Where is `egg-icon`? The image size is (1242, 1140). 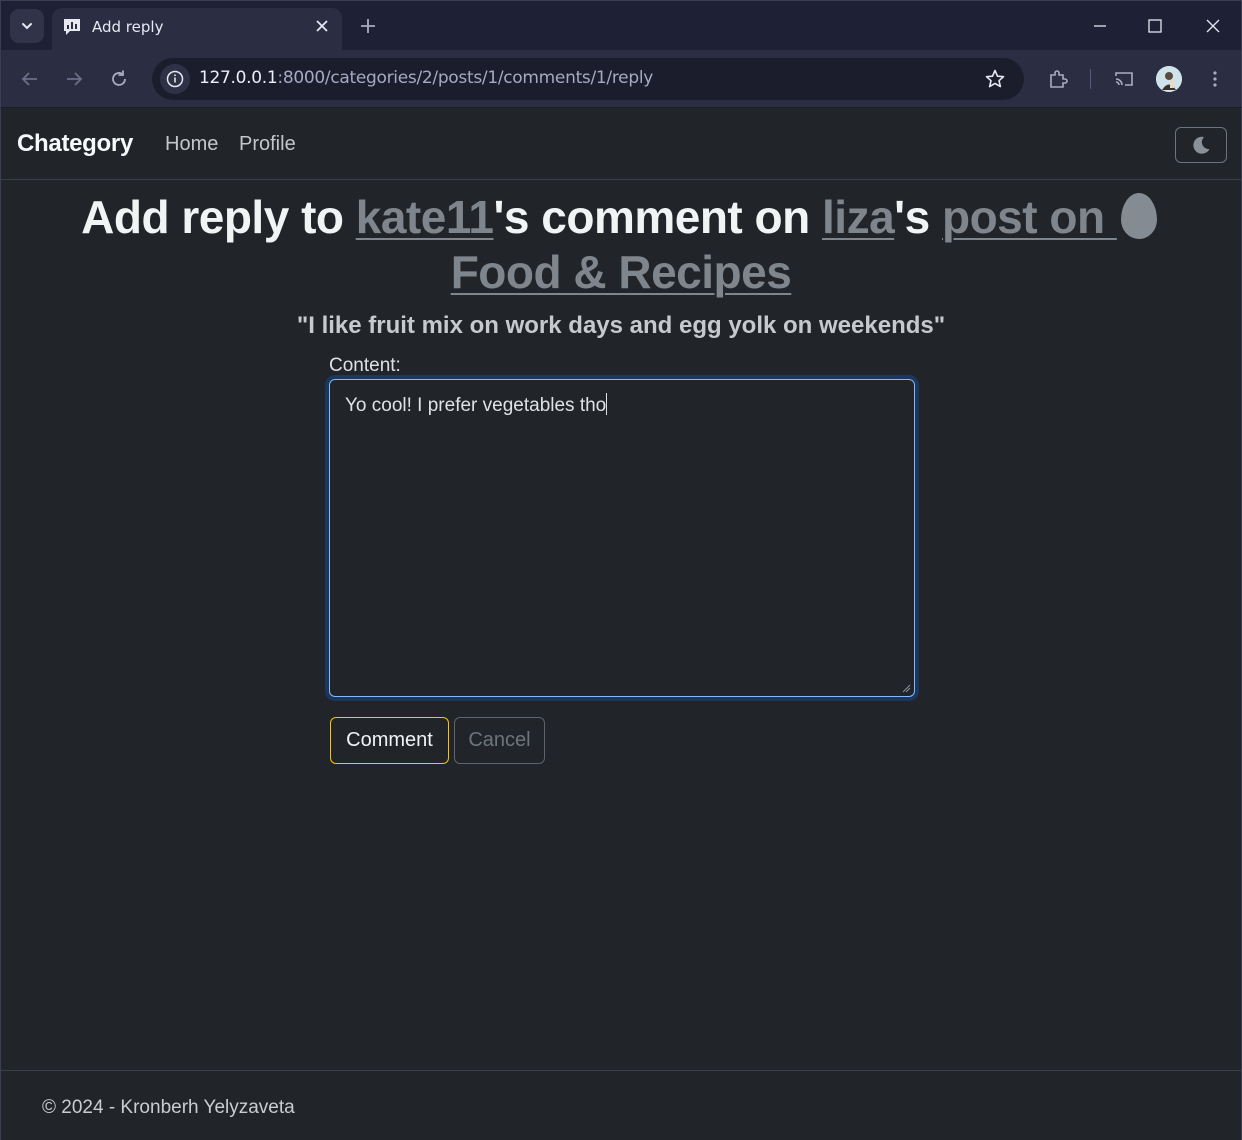
egg-icon is located at coordinates (1138, 216).